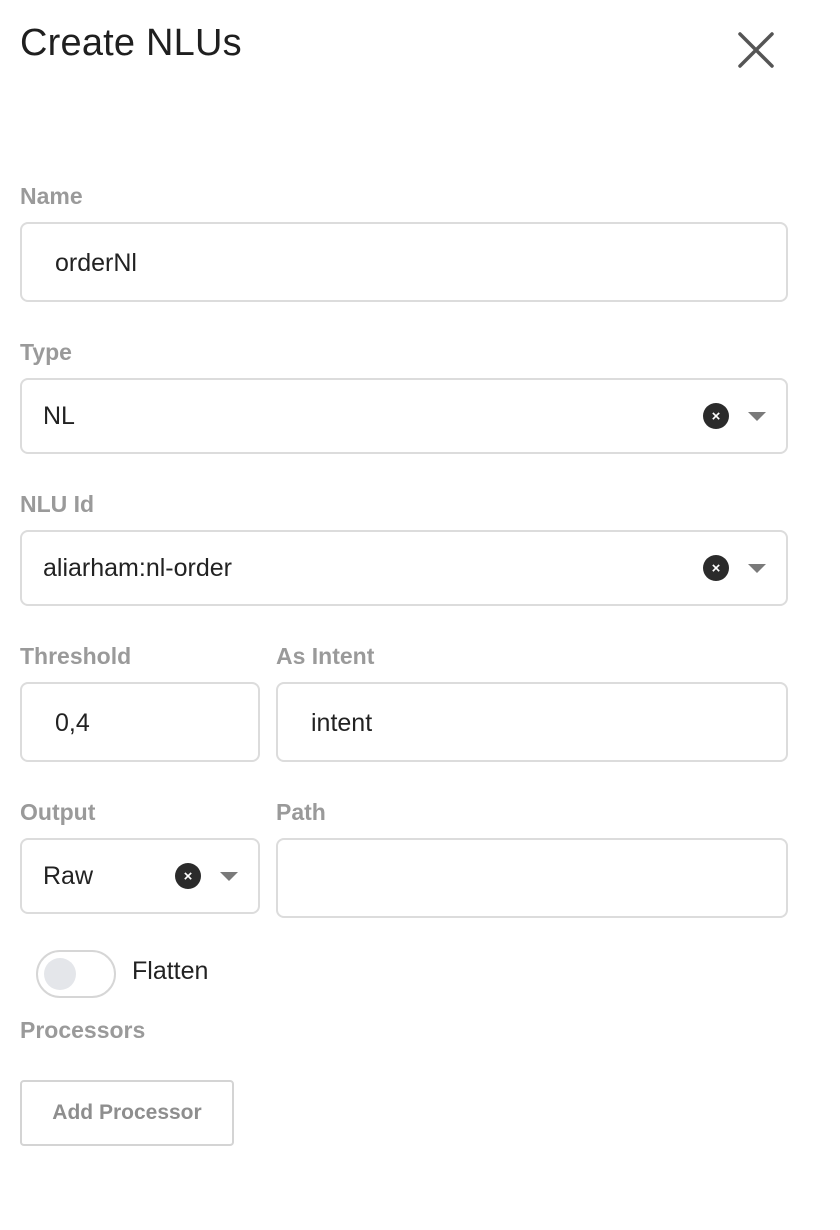 This screenshot has height=1230, width=840. What do you see at coordinates (757, 416) in the screenshot?
I see `type-chevron-down-icon` at bounding box center [757, 416].